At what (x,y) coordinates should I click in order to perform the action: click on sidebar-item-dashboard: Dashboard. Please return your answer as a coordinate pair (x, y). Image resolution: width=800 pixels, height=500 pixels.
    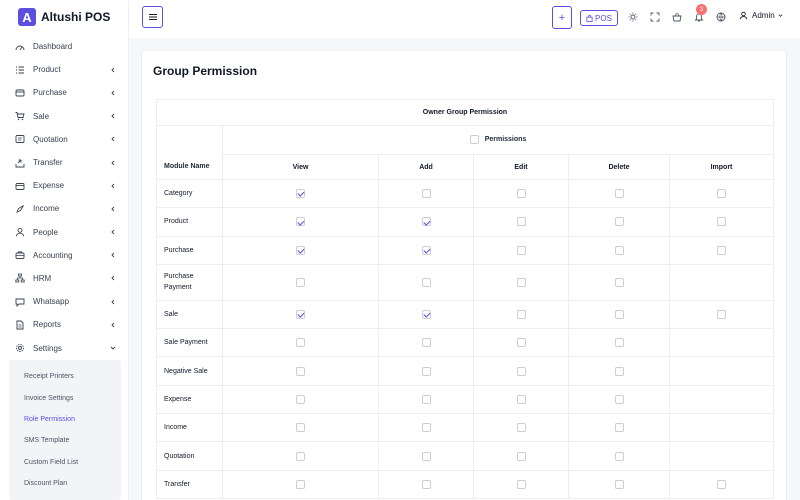
    Looking at the image, I should click on (64, 46).